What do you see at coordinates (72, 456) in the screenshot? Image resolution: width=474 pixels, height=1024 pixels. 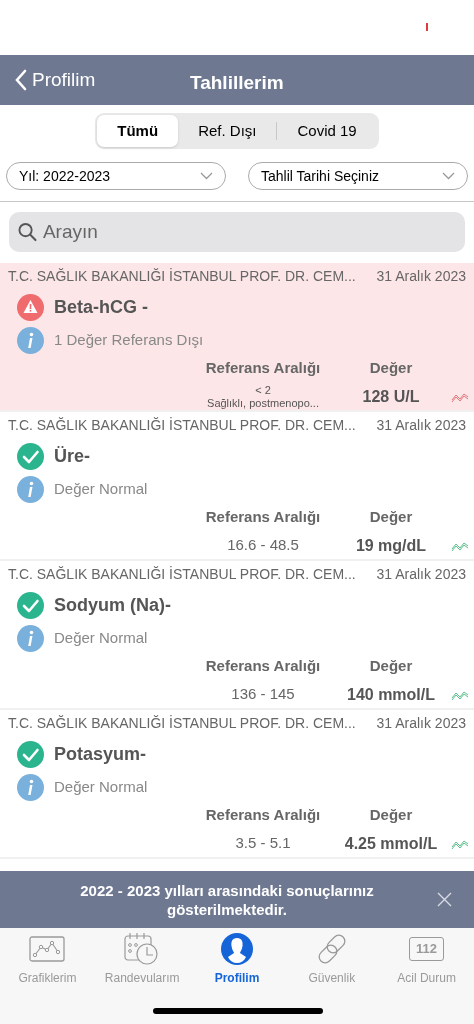 I see `test-name: Üre-` at bounding box center [72, 456].